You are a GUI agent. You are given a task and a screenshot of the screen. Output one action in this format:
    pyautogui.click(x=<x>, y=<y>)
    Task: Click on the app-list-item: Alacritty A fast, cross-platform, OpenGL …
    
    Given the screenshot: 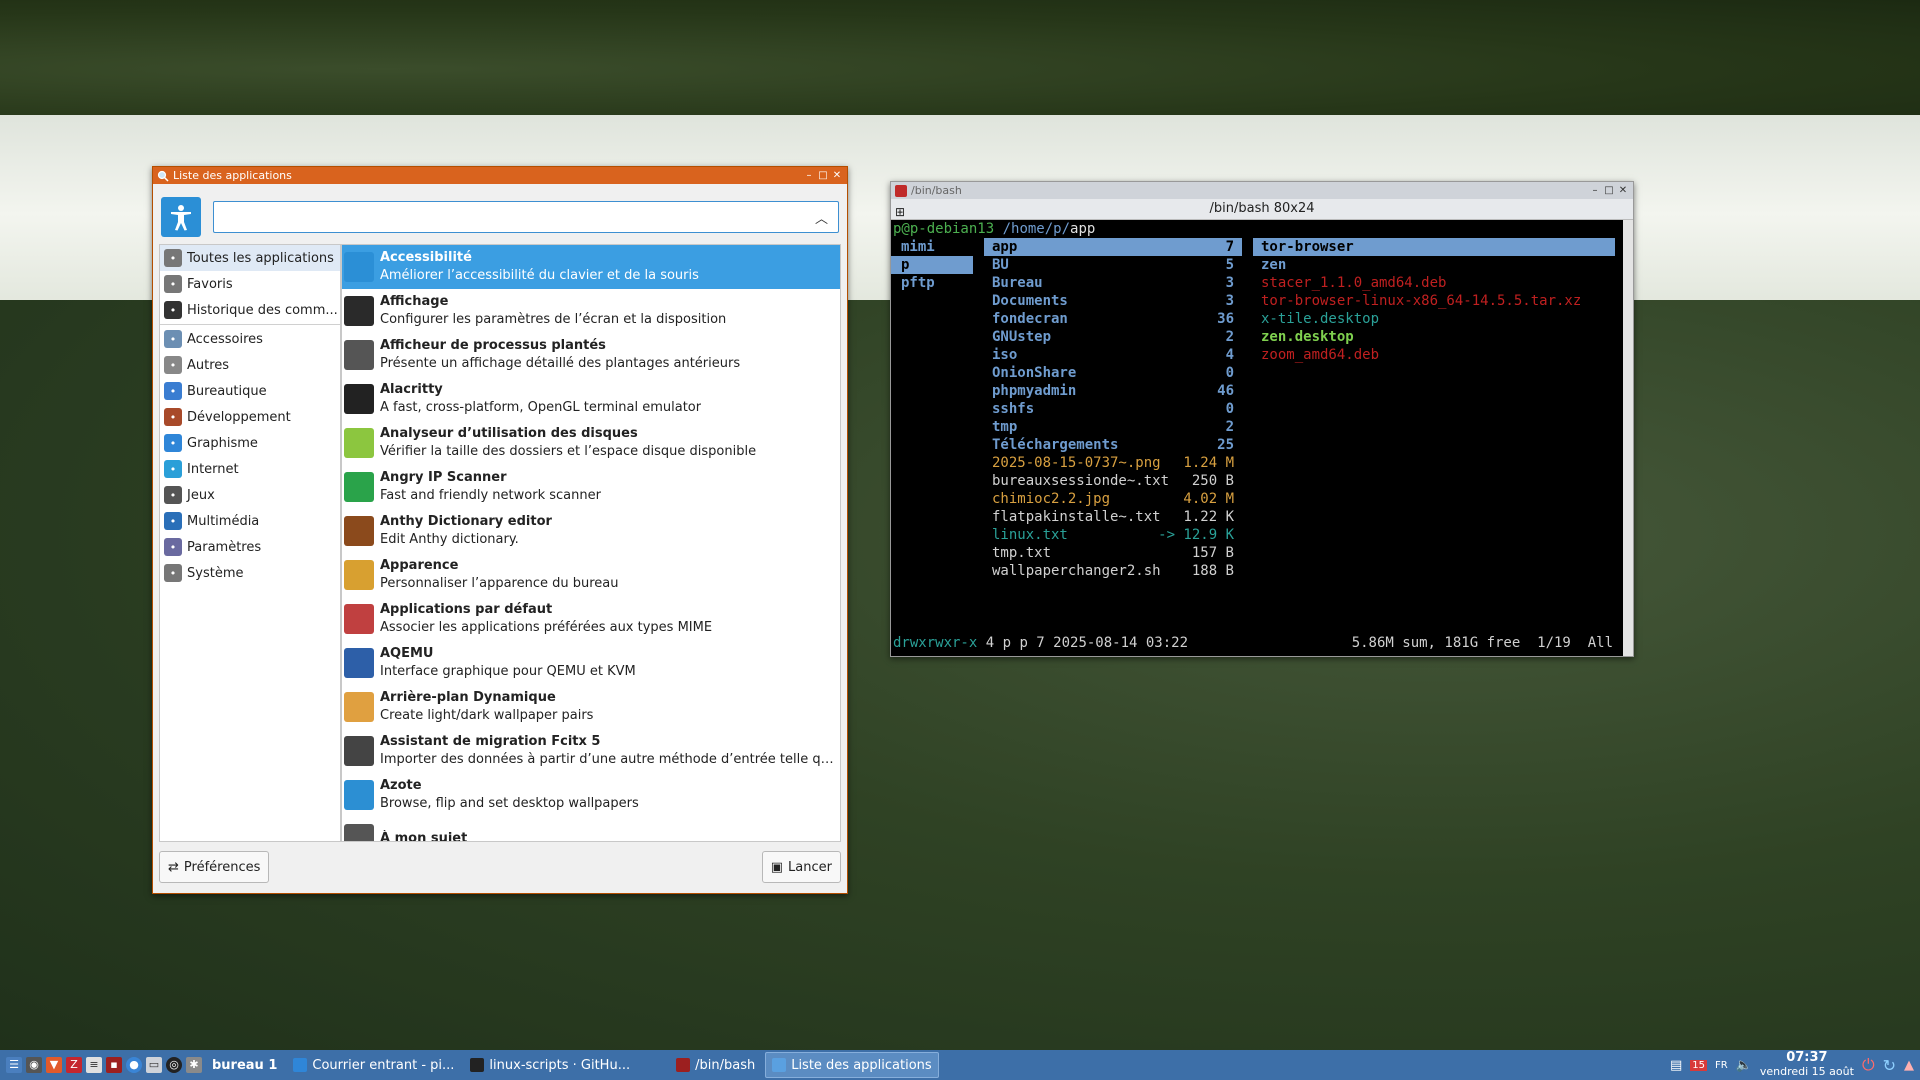 What is the action you would take?
    pyautogui.click(x=591, y=399)
    